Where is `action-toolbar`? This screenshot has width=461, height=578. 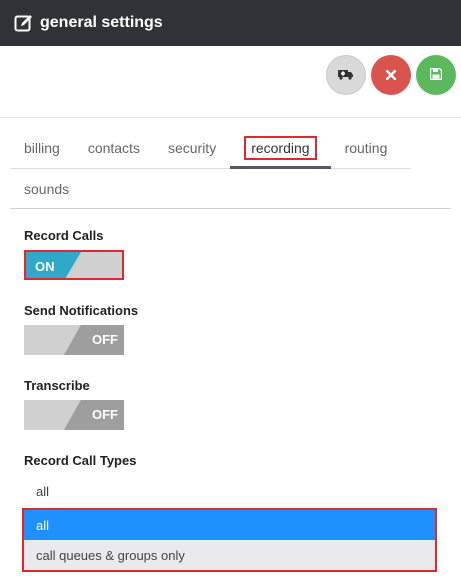
action-toolbar is located at coordinates (391, 75).